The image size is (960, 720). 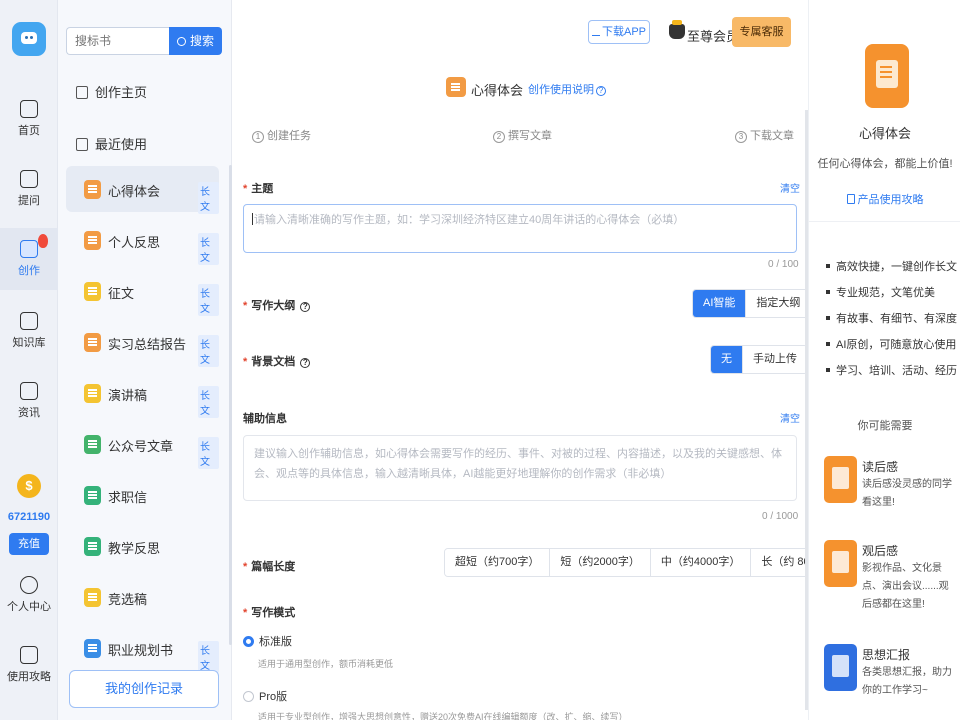 What do you see at coordinates (29, 189) in the screenshot?
I see `rail-ask: 提问` at bounding box center [29, 189].